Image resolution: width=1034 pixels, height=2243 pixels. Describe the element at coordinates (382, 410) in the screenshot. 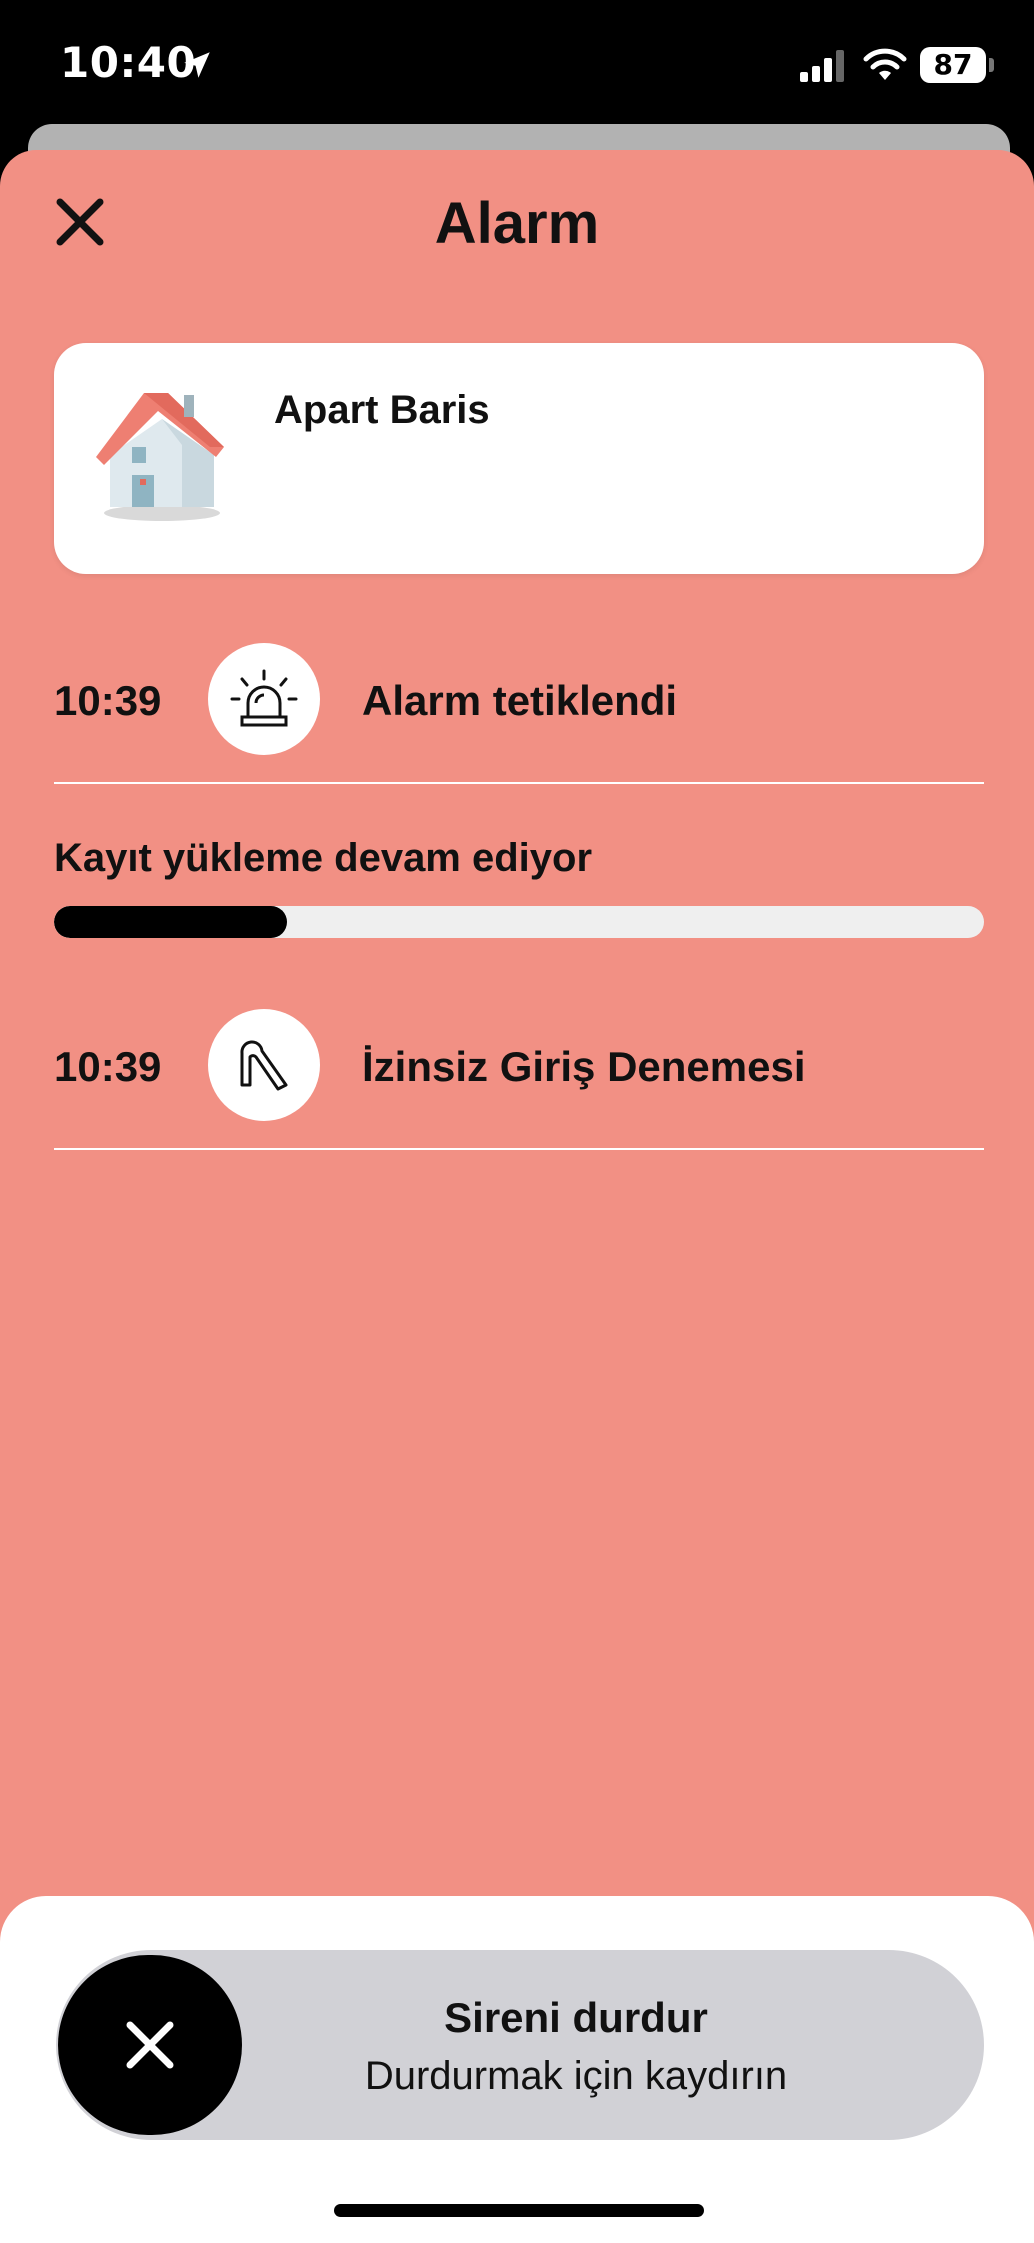

I see `property-name: Apart Baris` at that location.